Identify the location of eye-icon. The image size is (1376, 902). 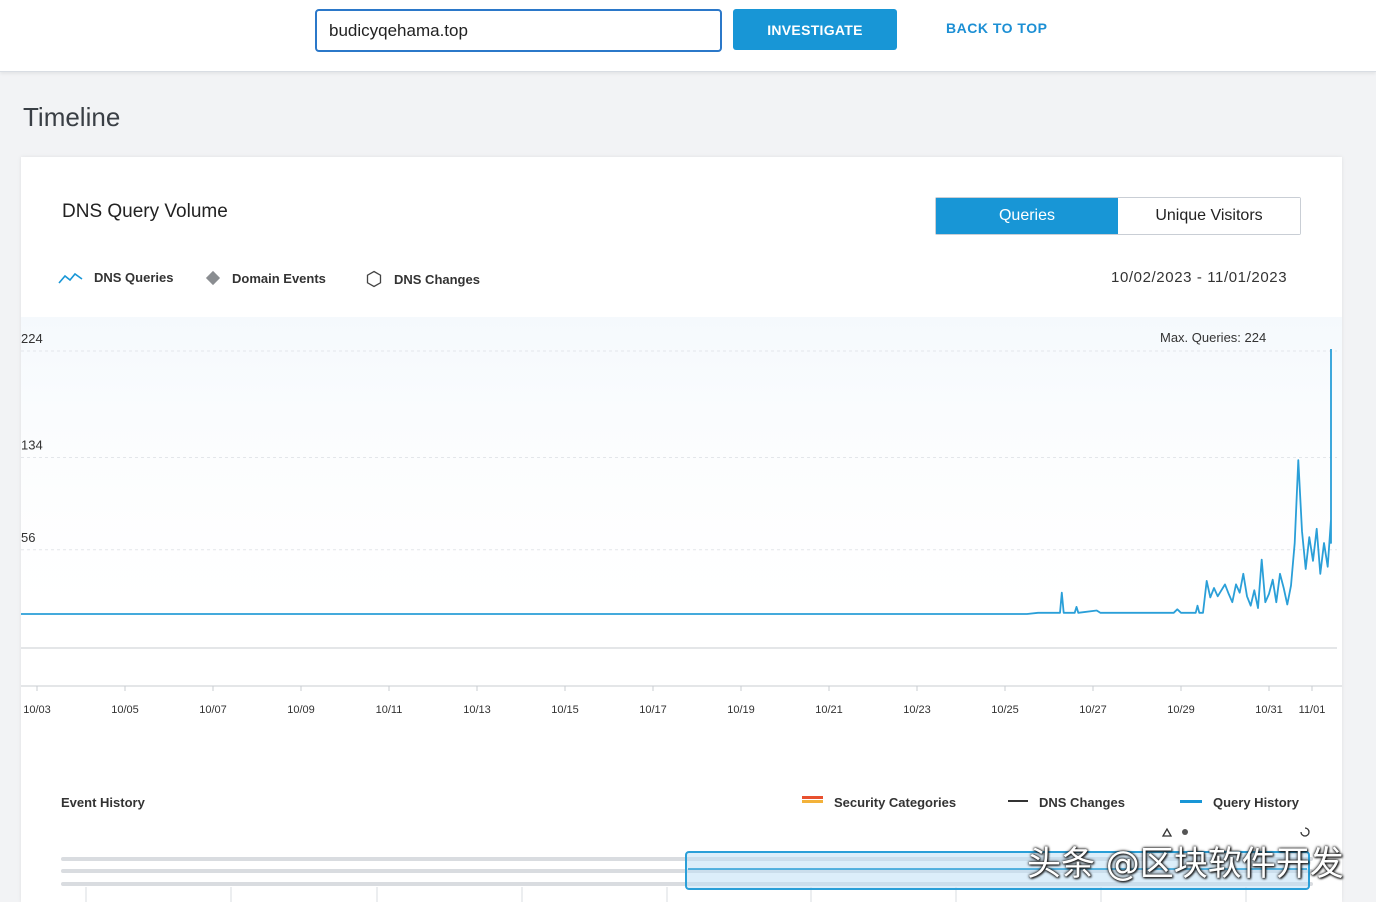
(1185, 832).